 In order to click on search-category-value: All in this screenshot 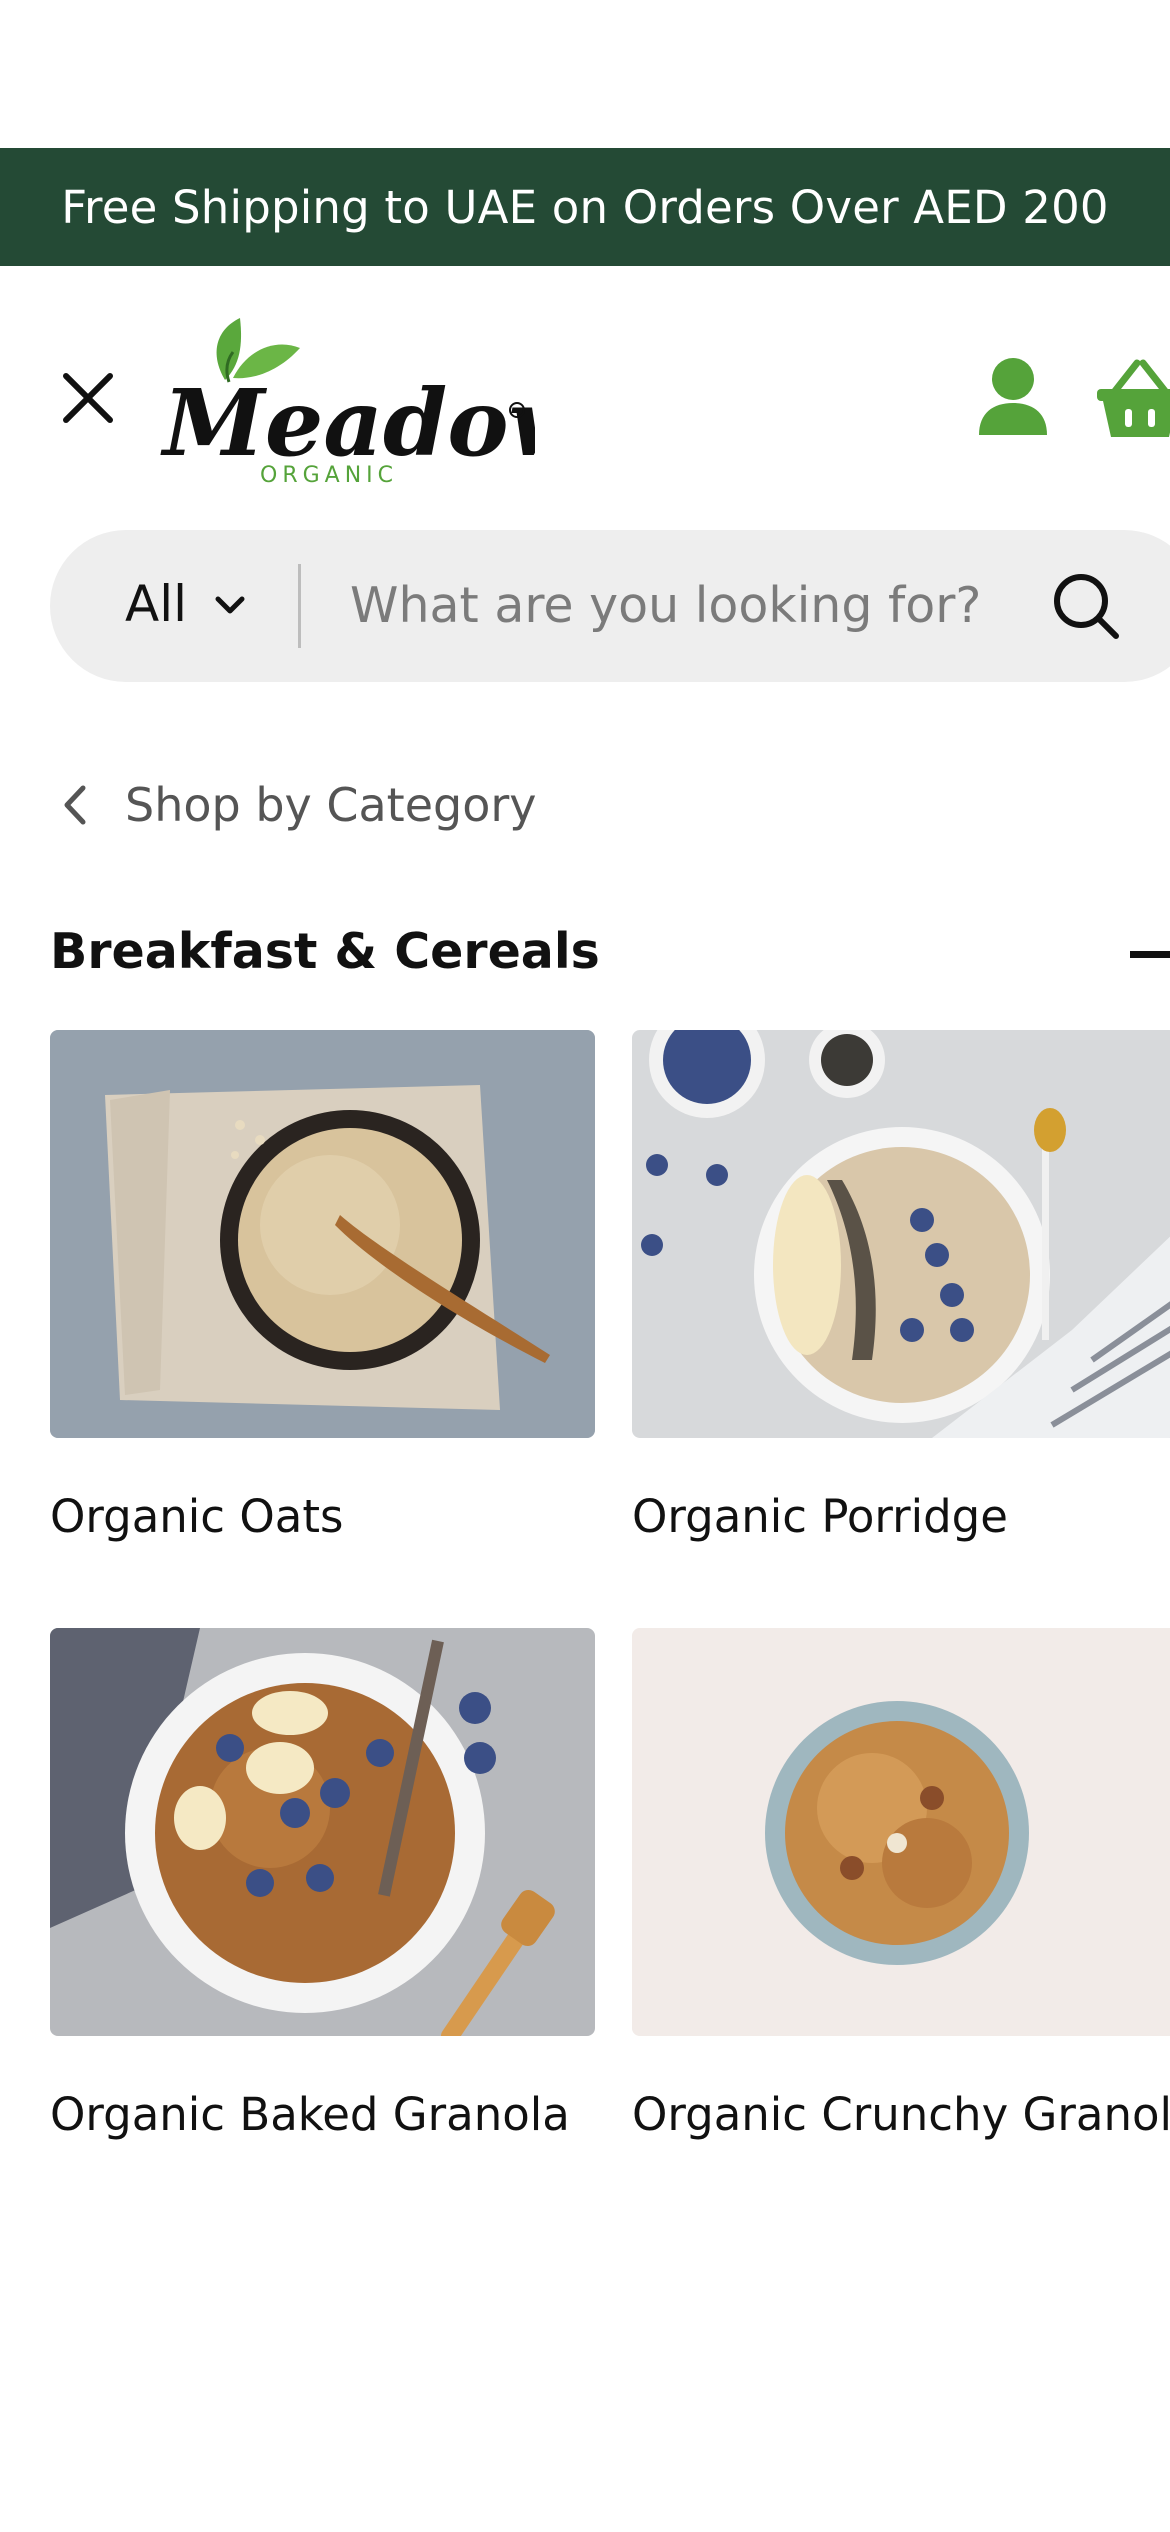, I will do `click(156, 604)`.